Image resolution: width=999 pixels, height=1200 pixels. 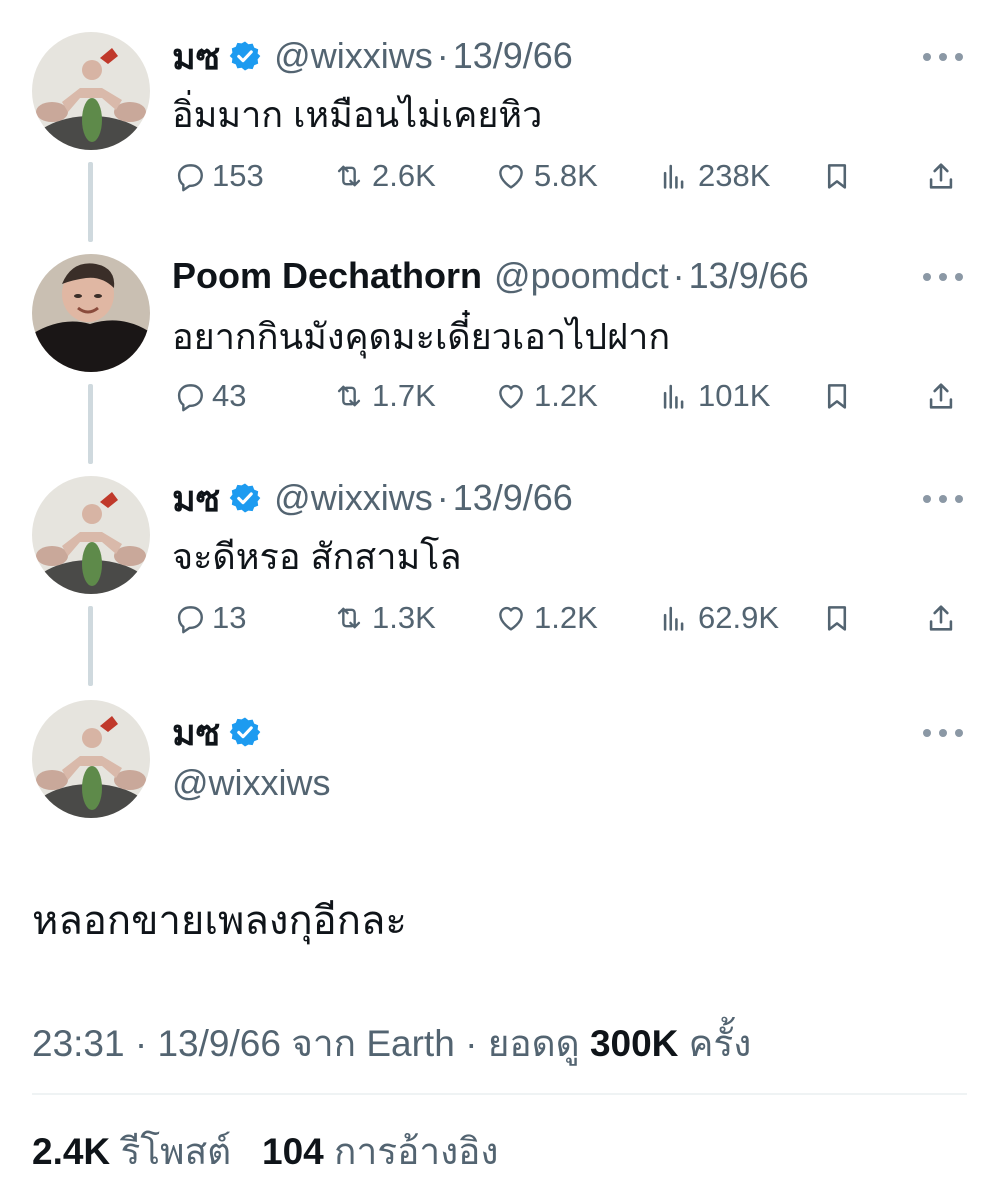 What do you see at coordinates (357, 114) in the screenshot?
I see `tweet-text: อิ่มมาก เหมือนไม่เคยหิว` at bounding box center [357, 114].